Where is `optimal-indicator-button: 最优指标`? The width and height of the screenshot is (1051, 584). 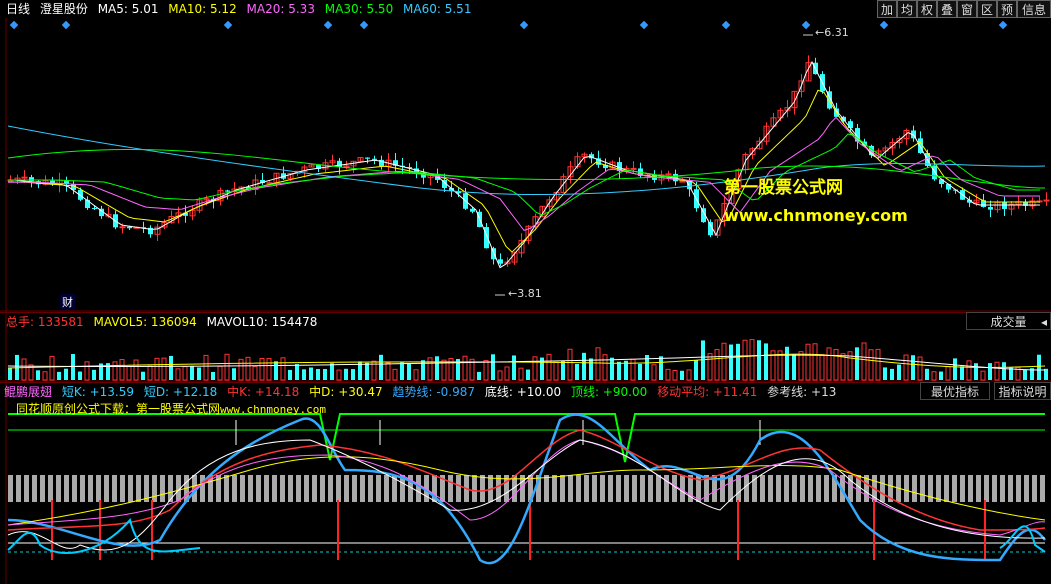 optimal-indicator-button: 最优指标 is located at coordinates (955, 391).